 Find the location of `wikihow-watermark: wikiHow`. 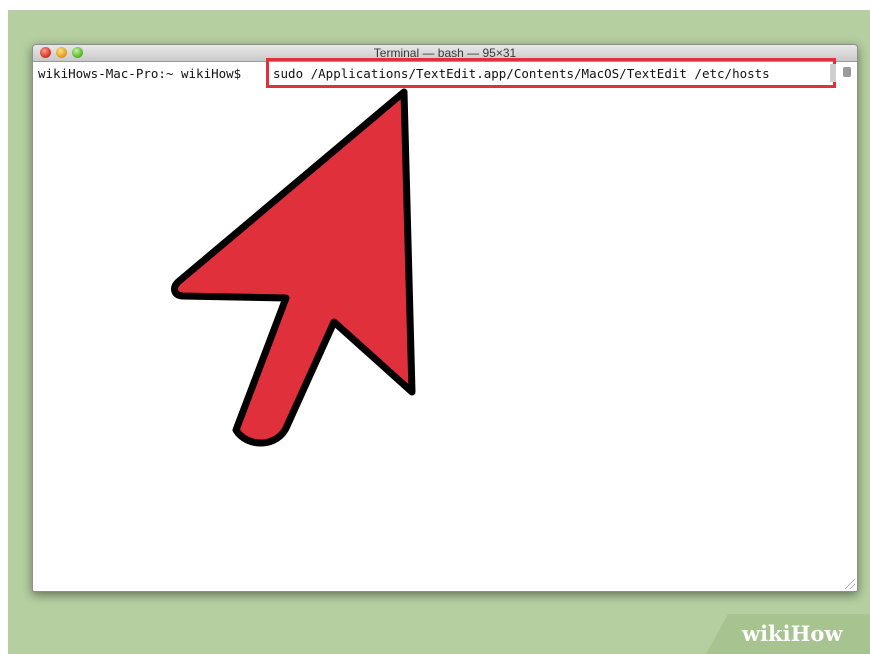

wikihow-watermark: wikiHow is located at coordinates (792, 634).